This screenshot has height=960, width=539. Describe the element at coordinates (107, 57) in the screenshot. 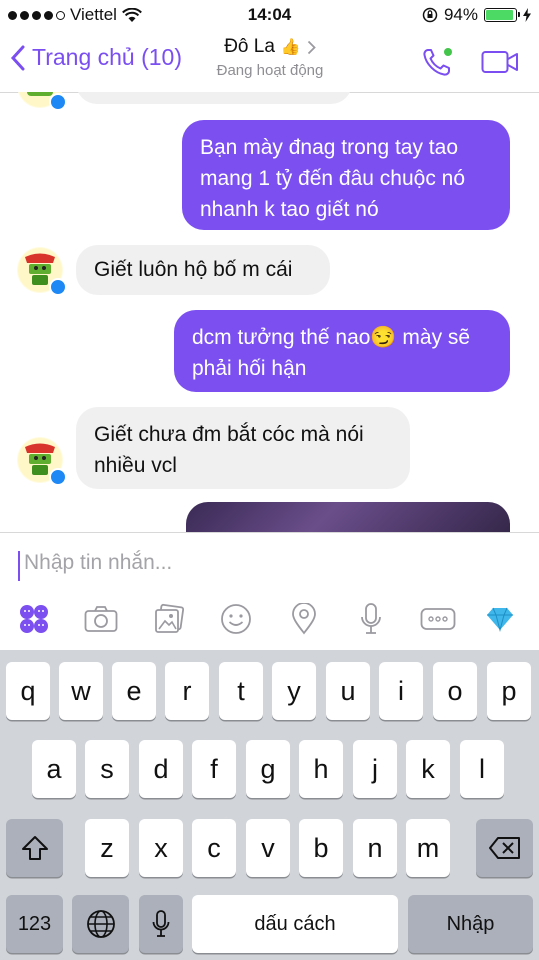

I see `back-label: Trang chủ (10)` at that location.